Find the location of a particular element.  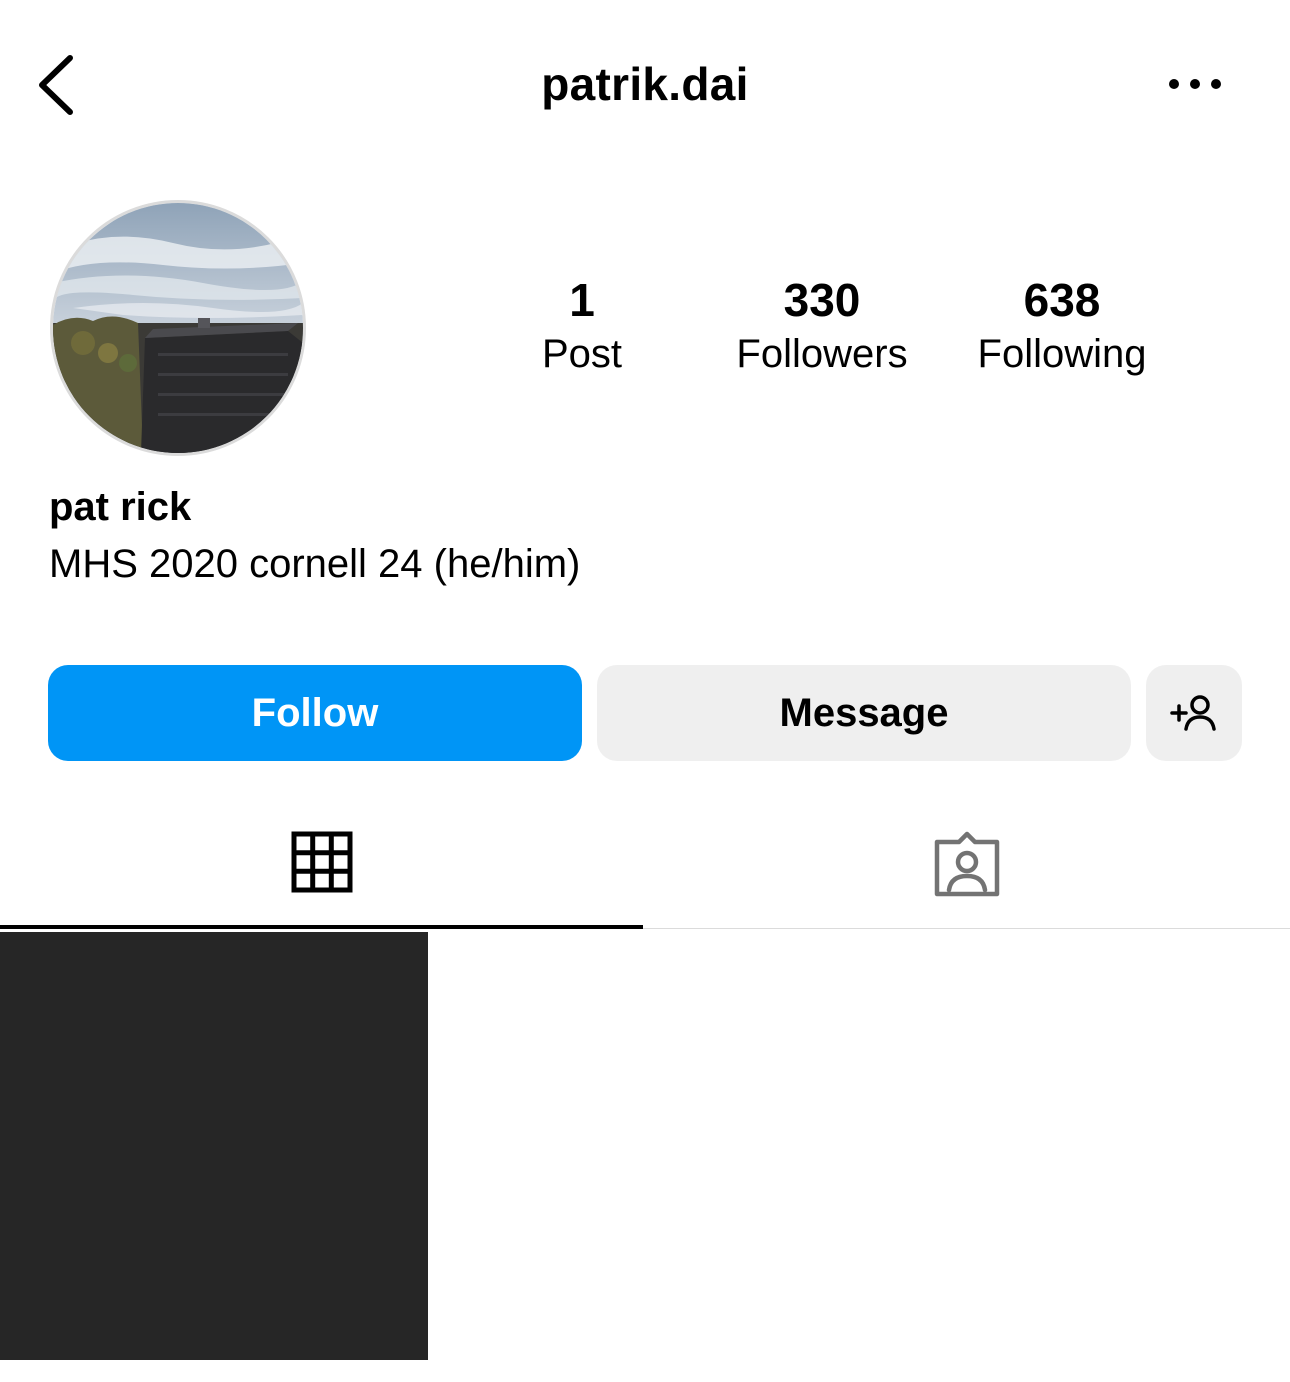

header: patrik.dai is located at coordinates (645, 85).